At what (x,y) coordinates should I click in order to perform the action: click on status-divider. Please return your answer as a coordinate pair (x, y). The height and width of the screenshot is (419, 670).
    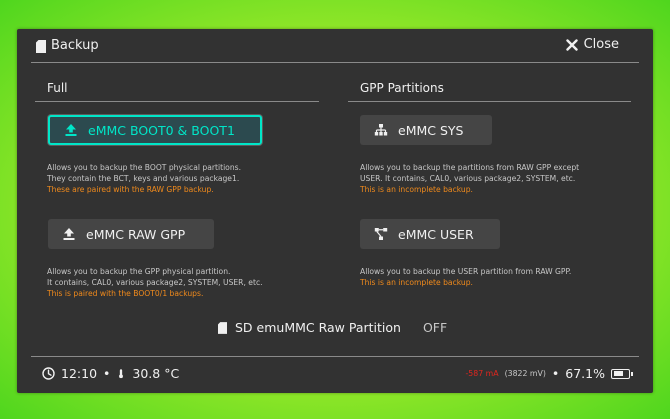
    Looking at the image, I should click on (335, 356).